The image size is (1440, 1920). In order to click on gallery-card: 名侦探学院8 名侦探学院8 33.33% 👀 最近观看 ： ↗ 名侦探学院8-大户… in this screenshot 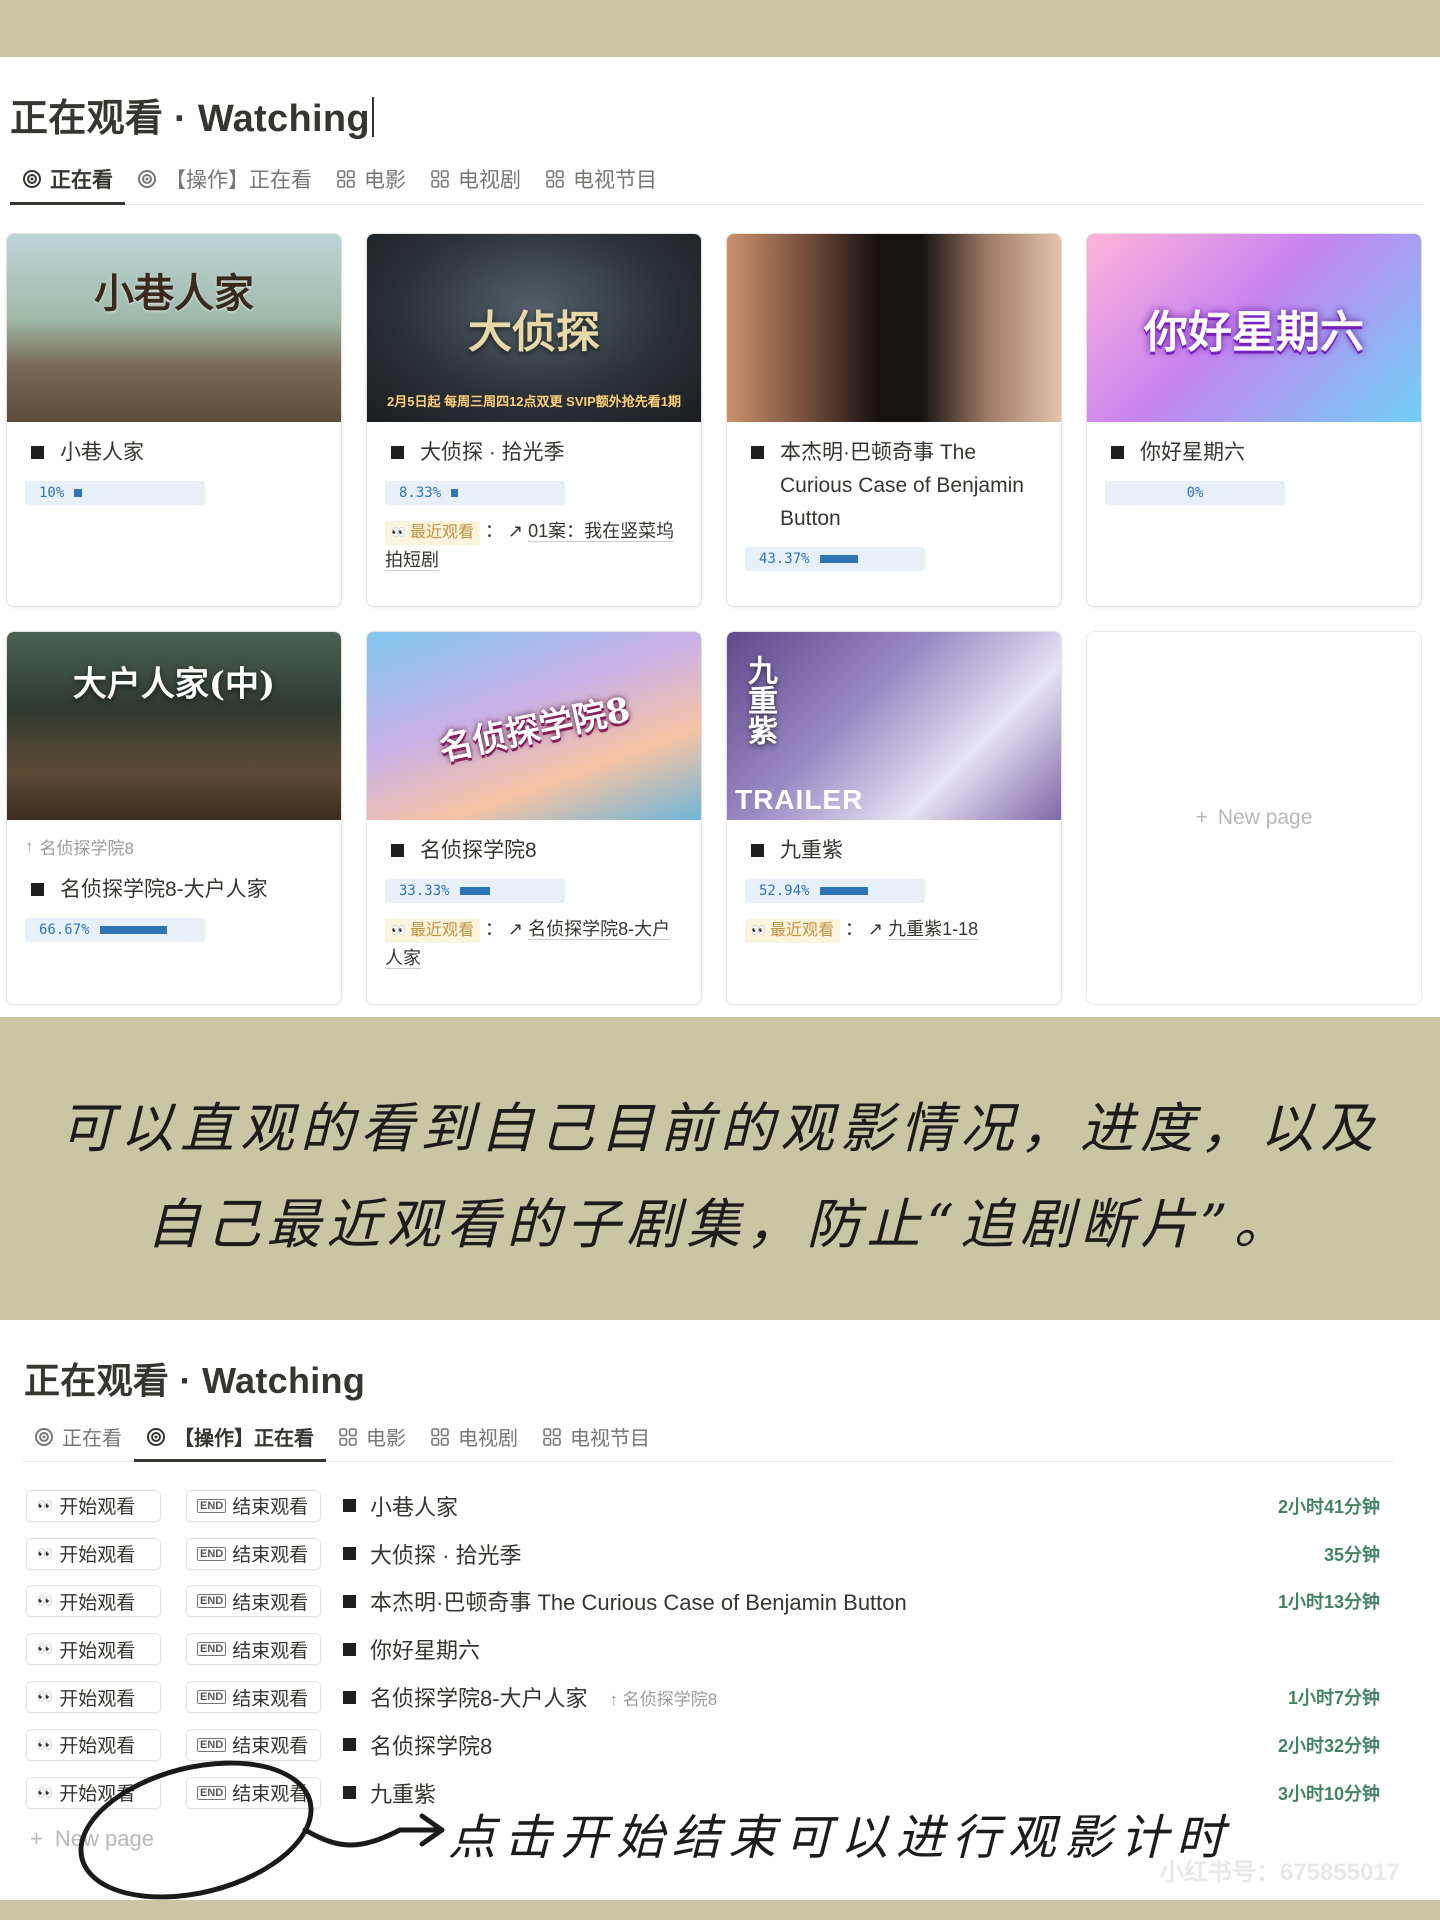, I will do `click(534, 818)`.